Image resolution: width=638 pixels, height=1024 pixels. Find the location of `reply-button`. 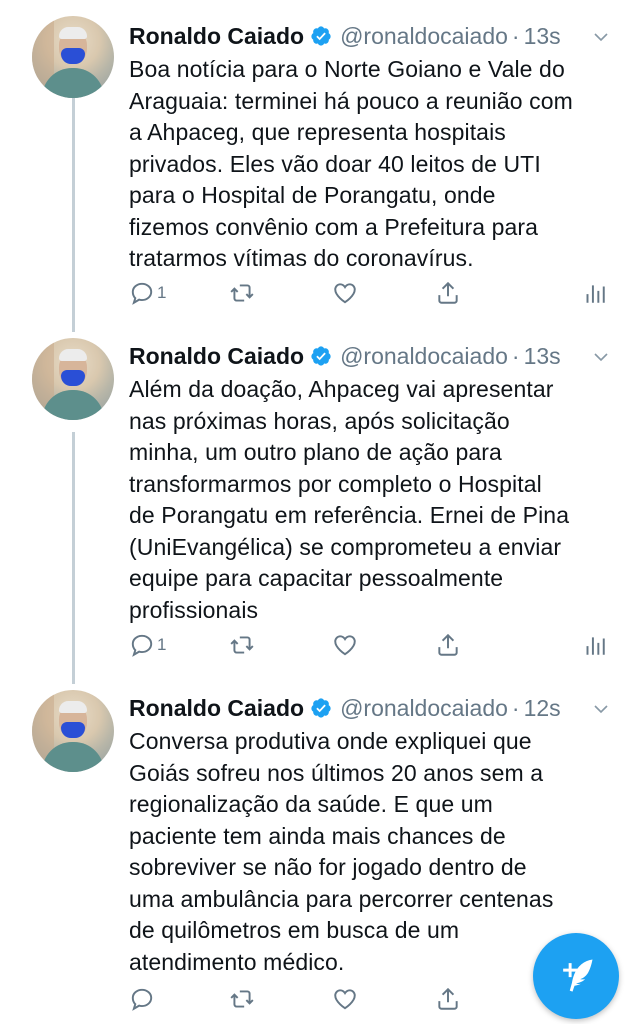

reply-button is located at coordinates (143, 999).